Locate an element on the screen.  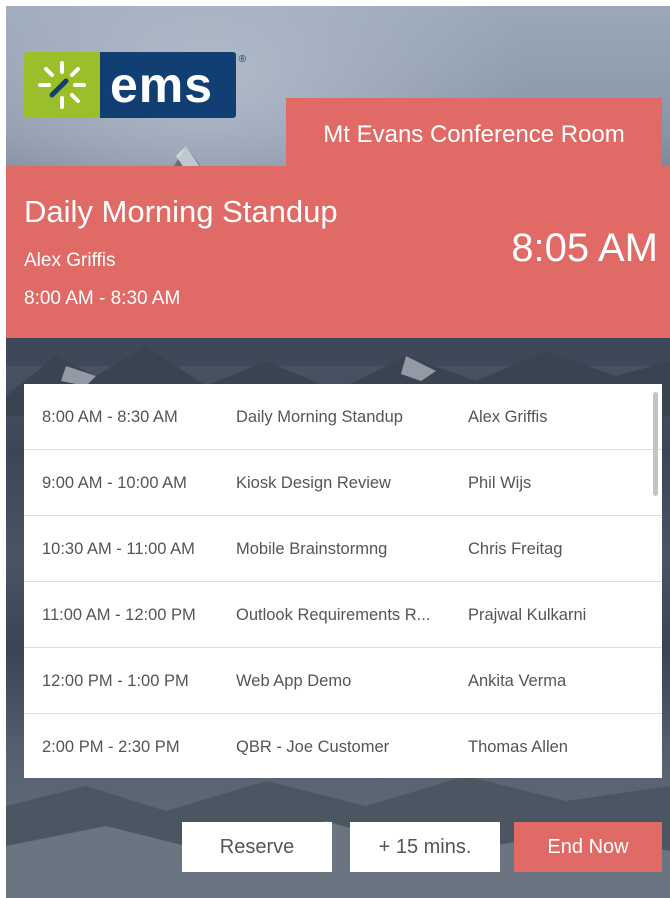
registered-mark: ® is located at coordinates (242, 59).